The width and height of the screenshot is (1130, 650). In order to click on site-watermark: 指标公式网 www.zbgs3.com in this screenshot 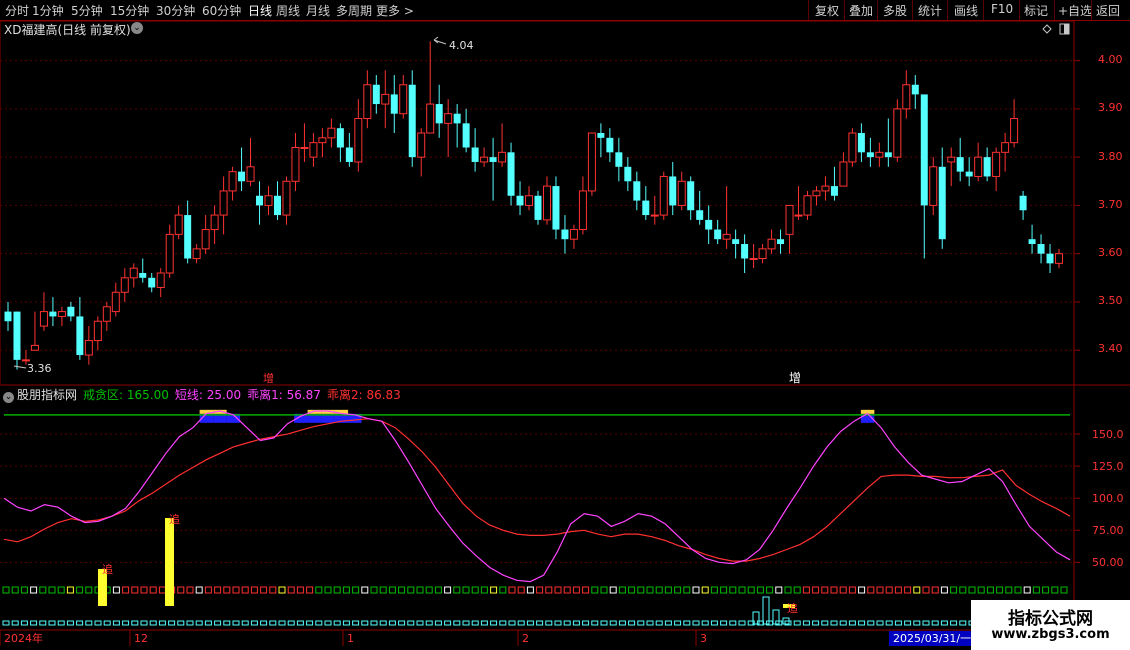, I will do `click(1050, 625)`.